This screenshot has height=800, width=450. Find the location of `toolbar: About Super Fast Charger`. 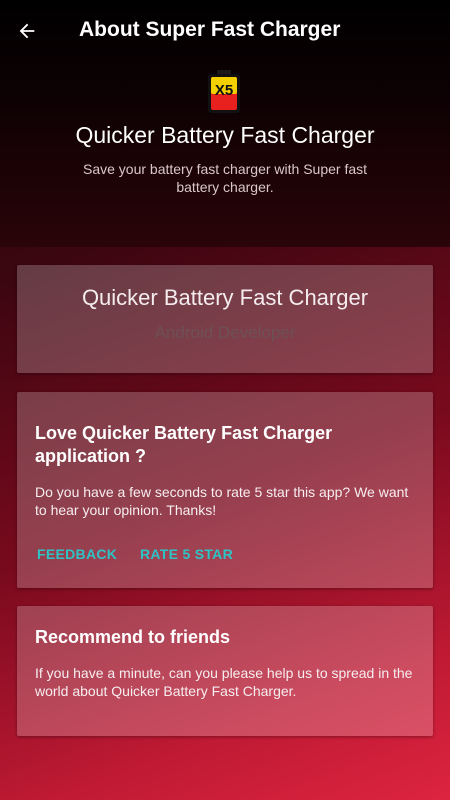

toolbar: About Super Fast Charger is located at coordinates (225, 32).